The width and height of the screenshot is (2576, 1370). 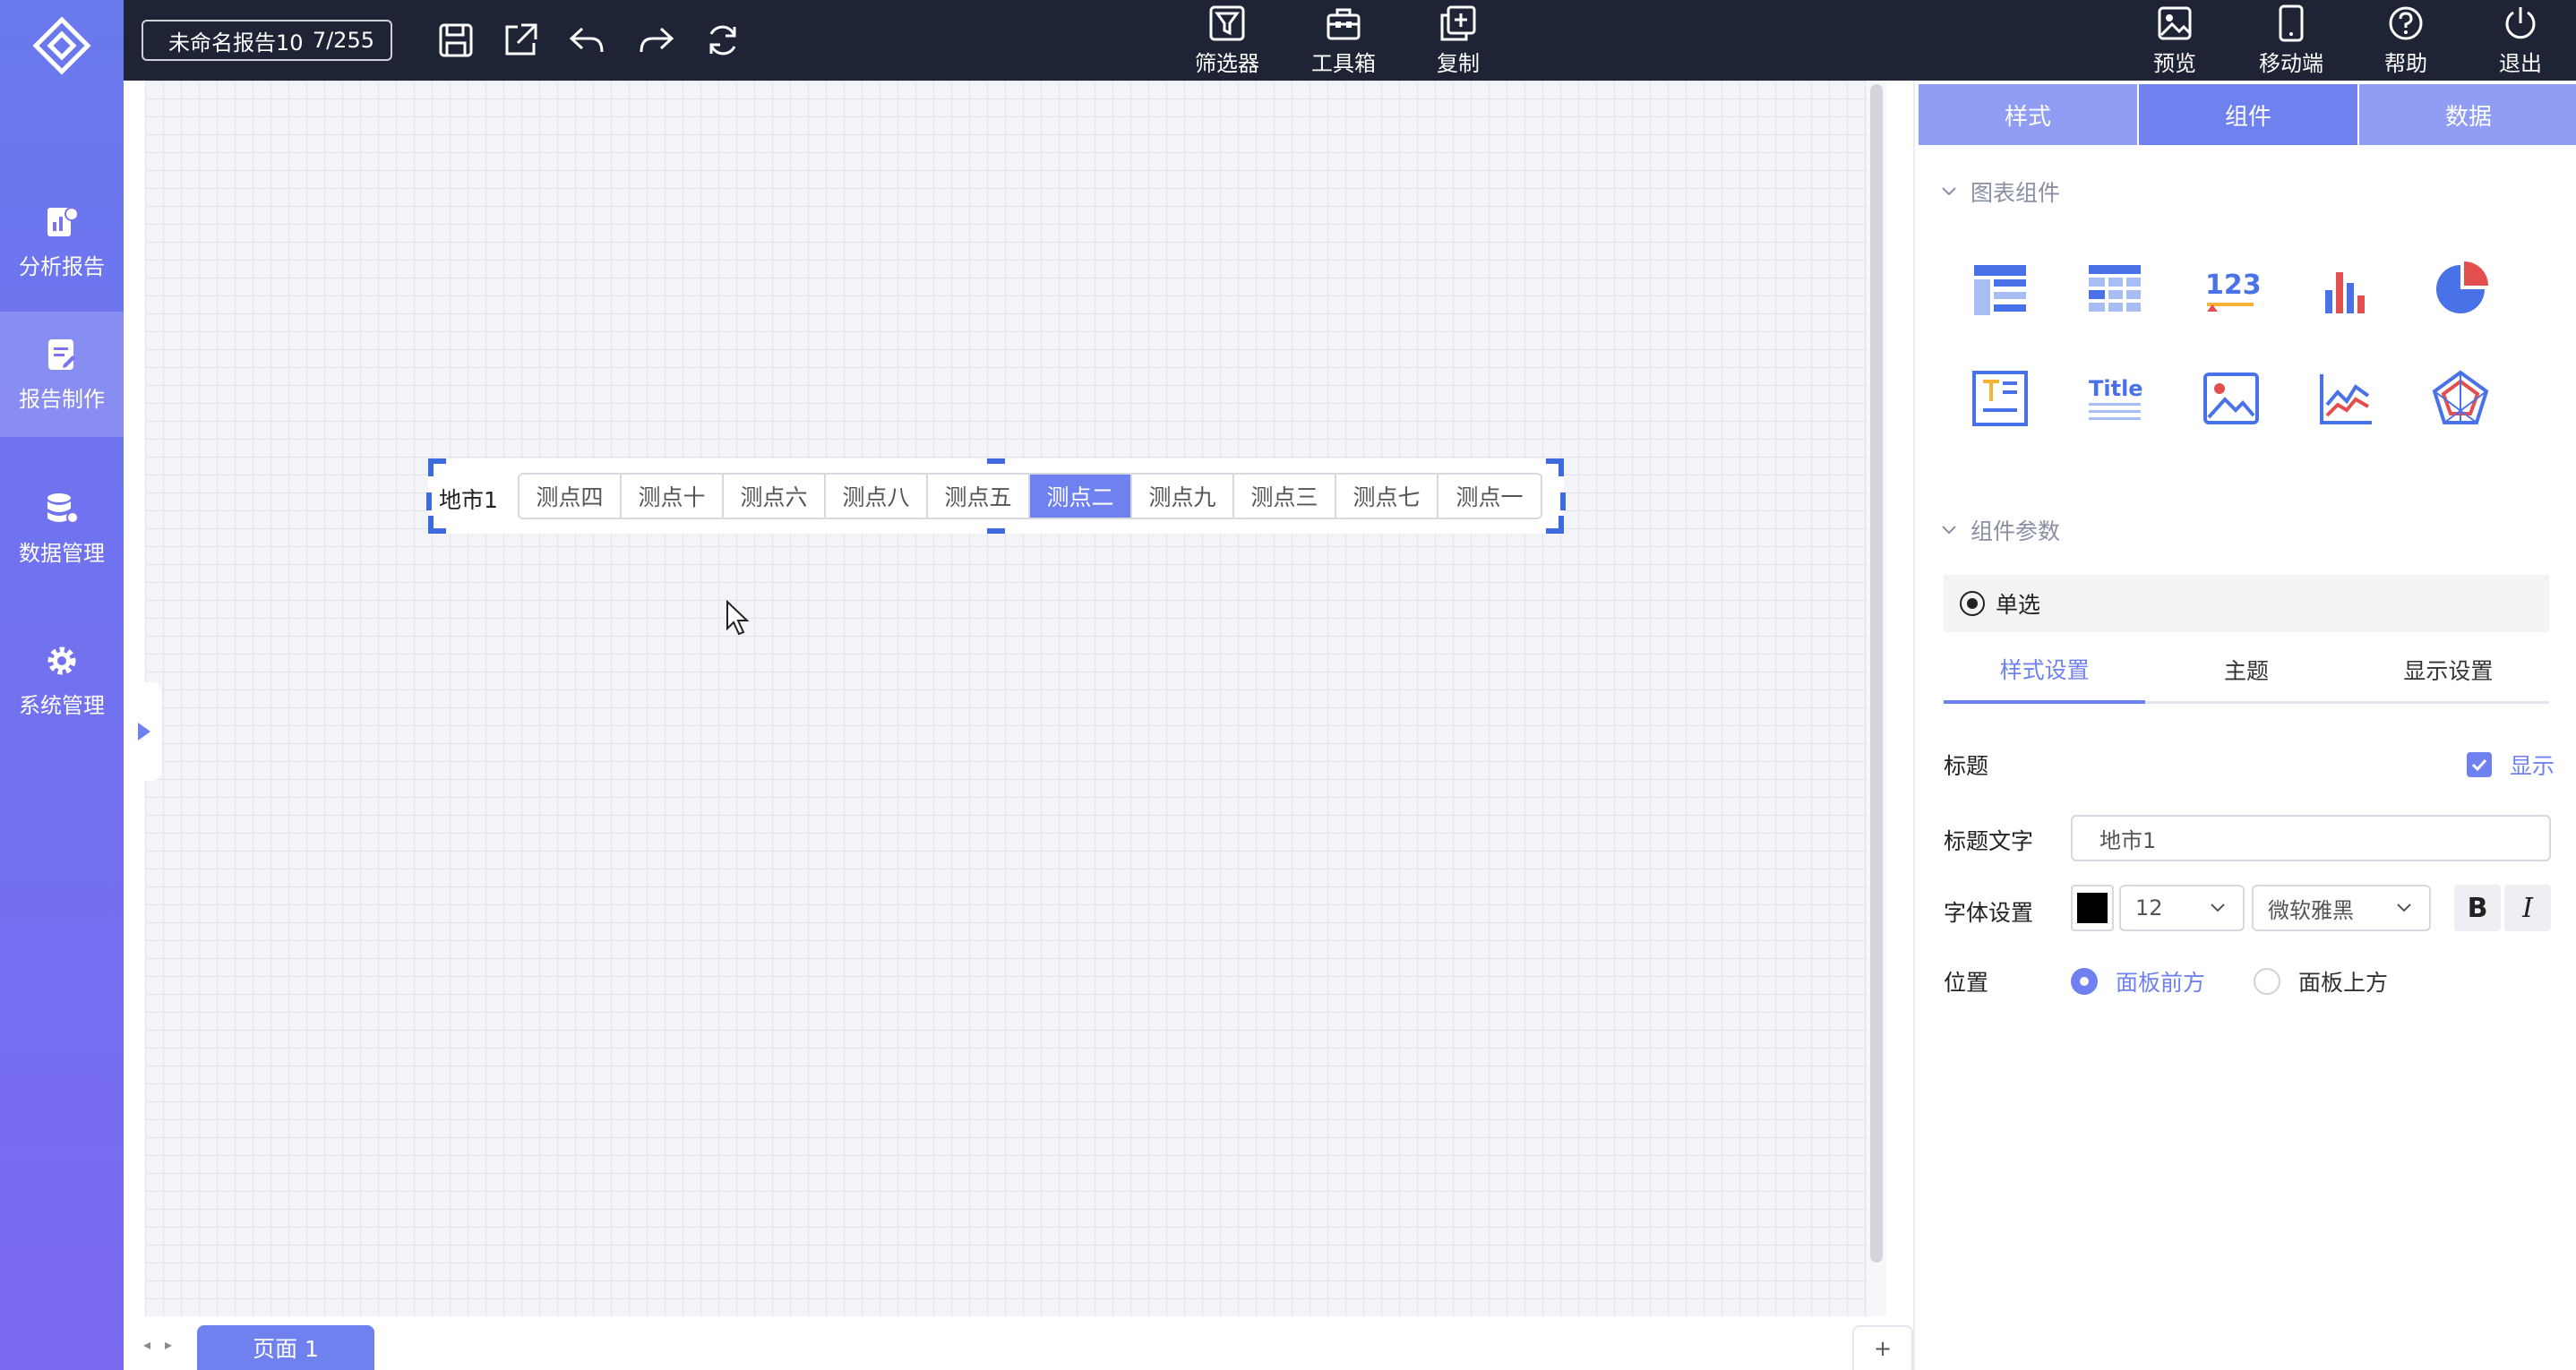 I want to click on title-label: 标题, so click(x=1966, y=766).